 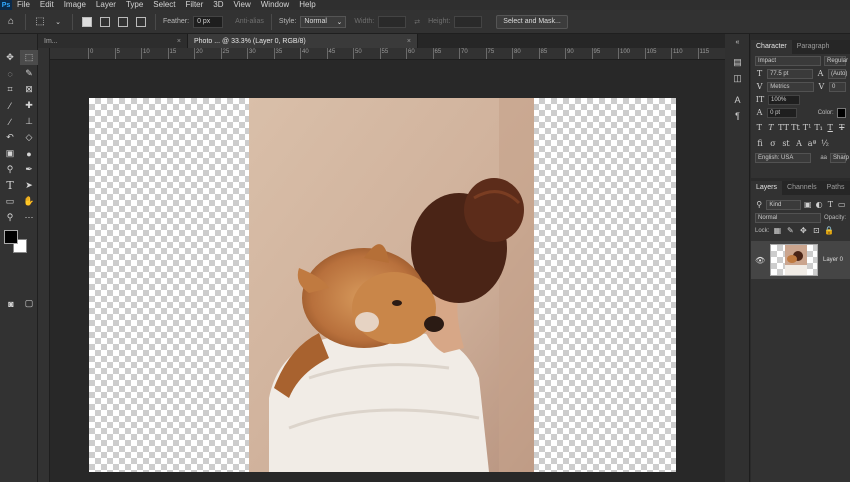 I want to click on layer-row: 👁 Layer 0, so click(x=800, y=260).